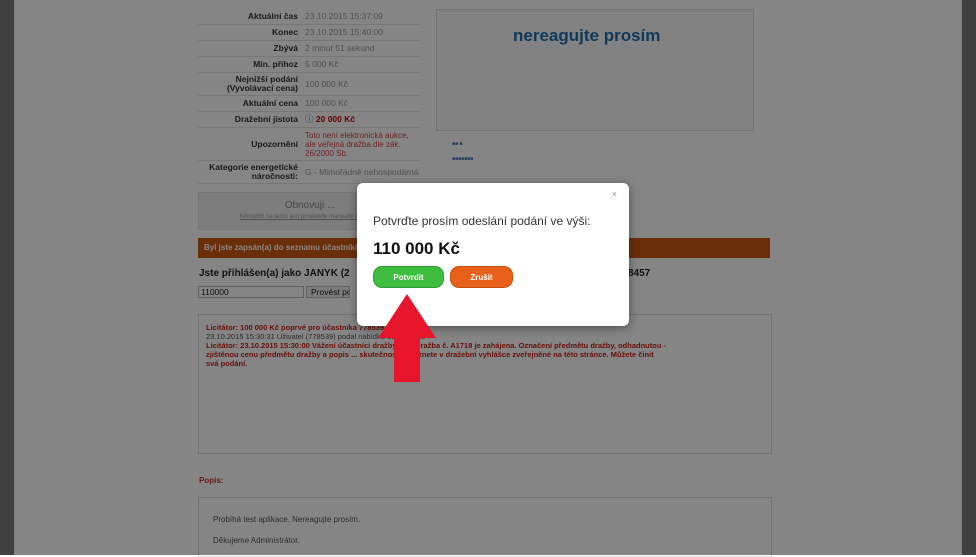  What do you see at coordinates (482, 221) in the screenshot?
I see `confirm-message: Potvrďte prosím odeslání podání ve výši:` at bounding box center [482, 221].